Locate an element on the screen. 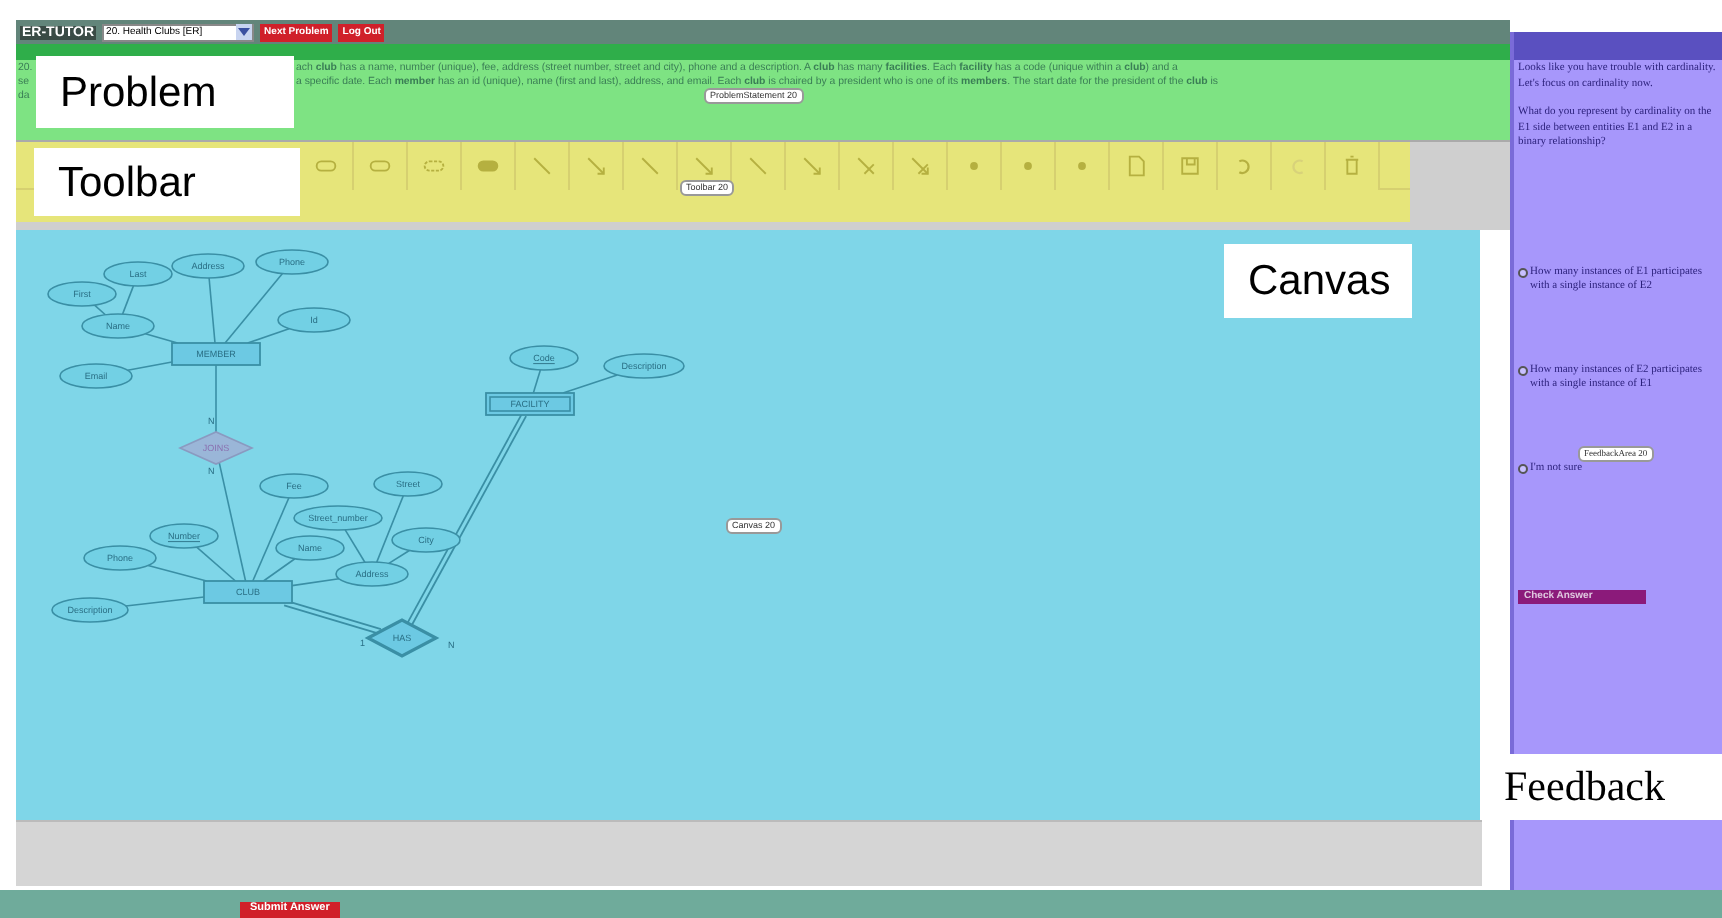 This screenshot has height=918, width=1722. save-icon is located at coordinates (1190, 166).